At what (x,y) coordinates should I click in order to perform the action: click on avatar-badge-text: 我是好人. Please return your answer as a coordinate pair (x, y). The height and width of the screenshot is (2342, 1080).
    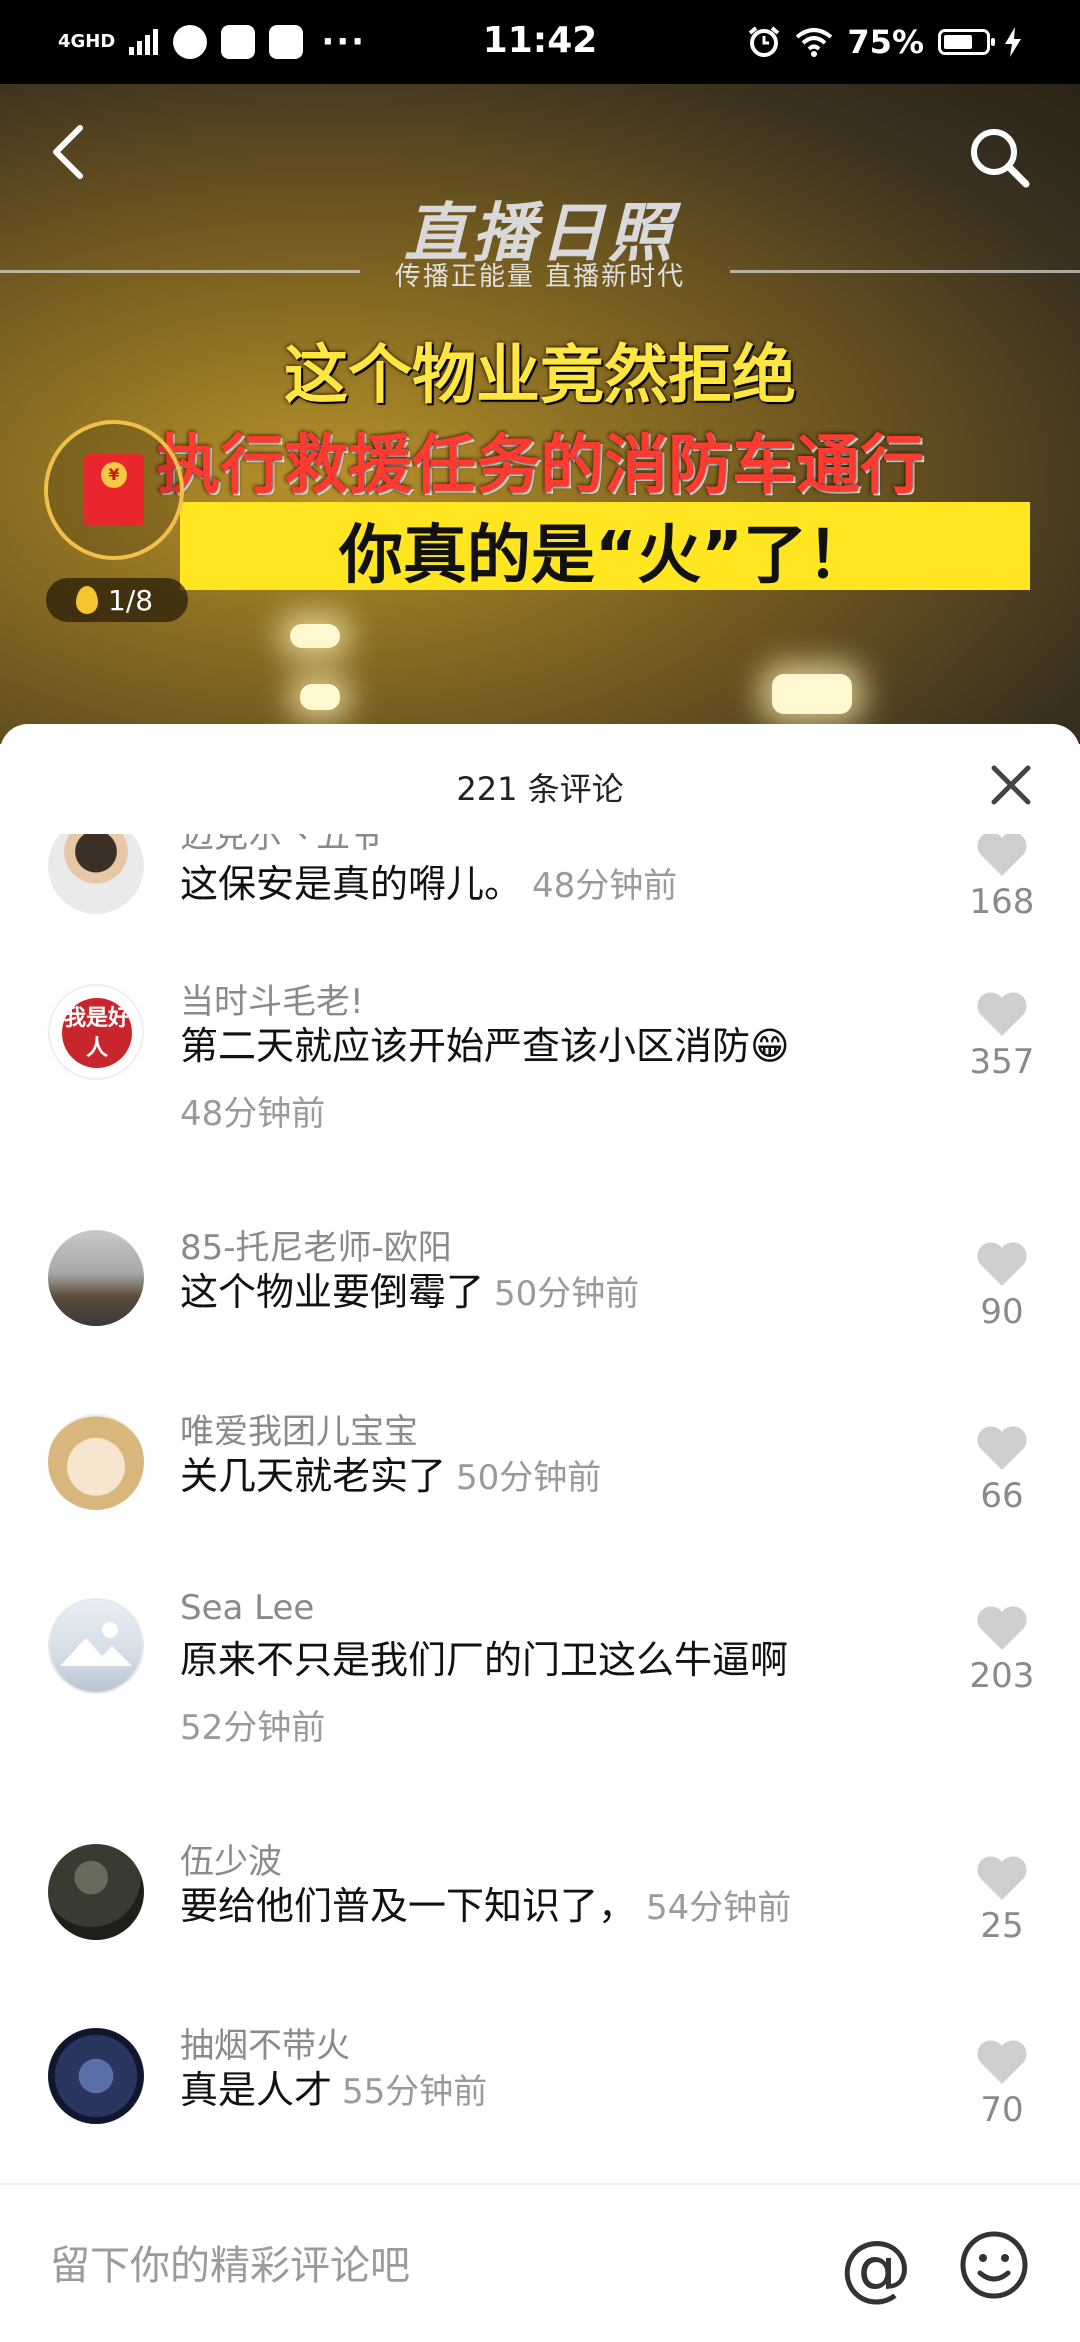
    Looking at the image, I should click on (96, 1033).